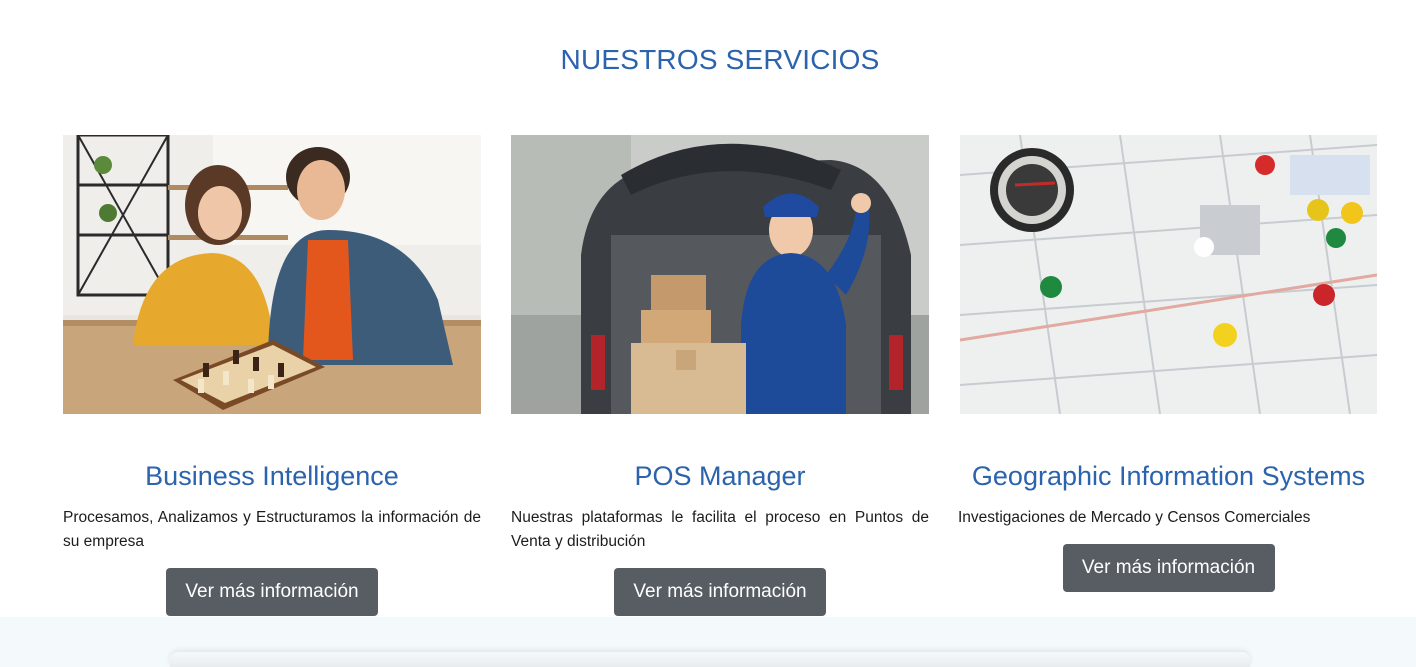 The image size is (1416, 667). What do you see at coordinates (720, 59) in the screenshot?
I see `section-title: NUESTROS SERVICIOS` at bounding box center [720, 59].